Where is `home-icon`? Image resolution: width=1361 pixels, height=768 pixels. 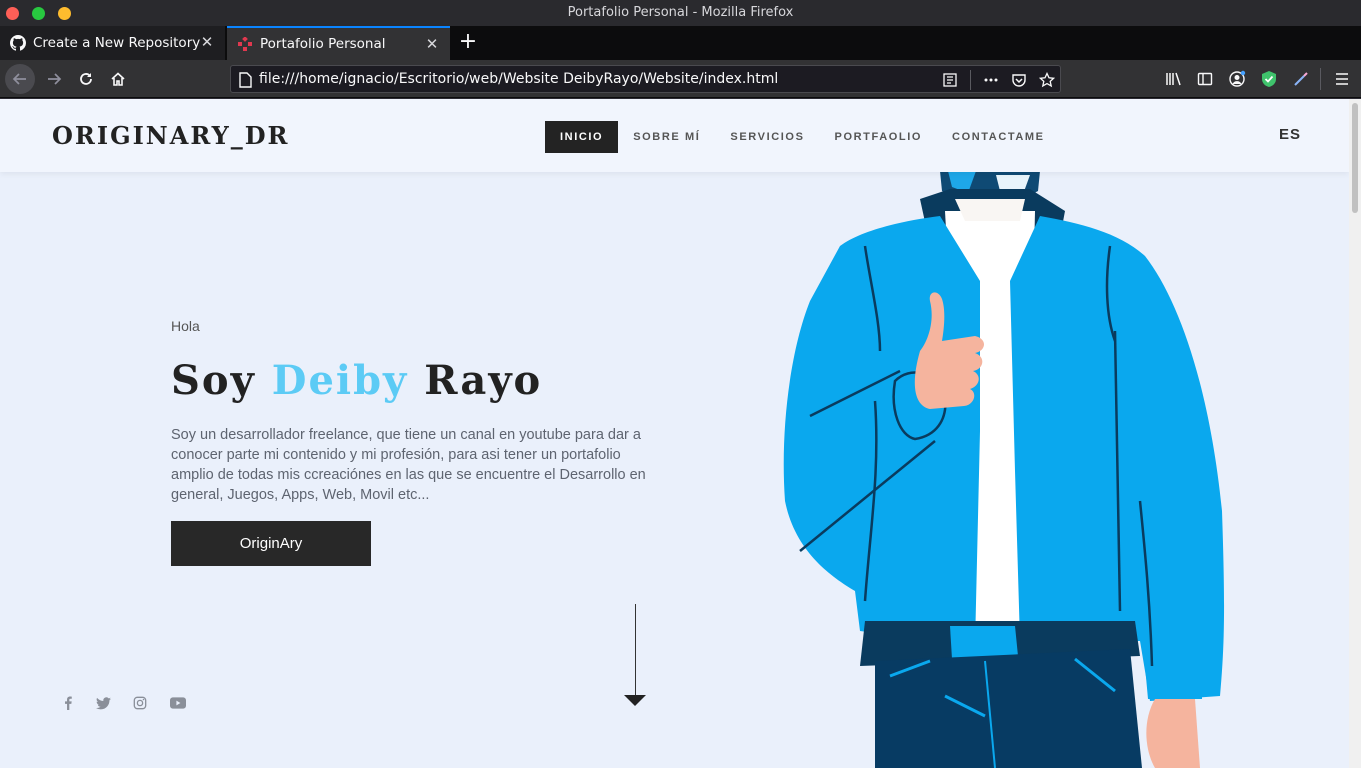 home-icon is located at coordinates (118, 79).